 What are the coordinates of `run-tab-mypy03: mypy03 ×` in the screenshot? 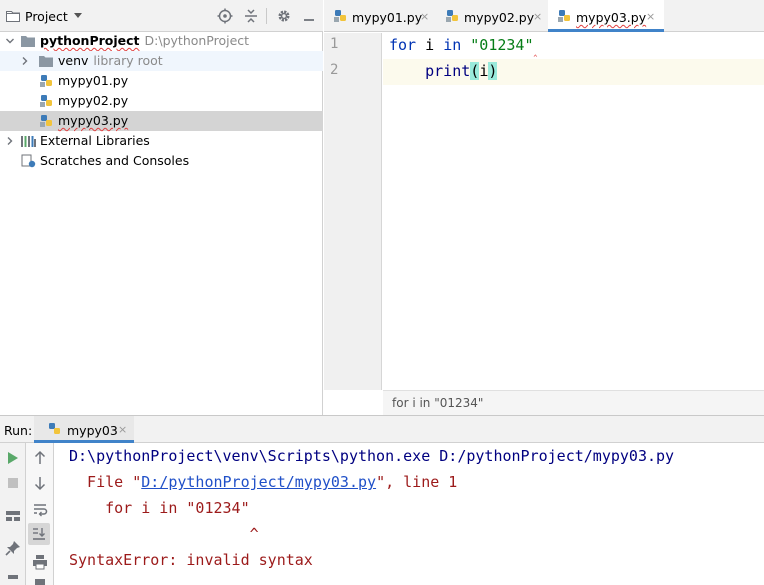 It's located at (84, 429).